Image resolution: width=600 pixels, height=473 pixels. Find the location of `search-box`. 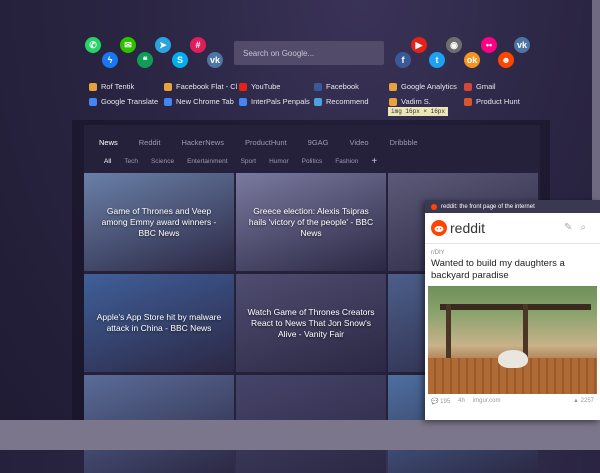

search-box is located at coordinates (309, 53).